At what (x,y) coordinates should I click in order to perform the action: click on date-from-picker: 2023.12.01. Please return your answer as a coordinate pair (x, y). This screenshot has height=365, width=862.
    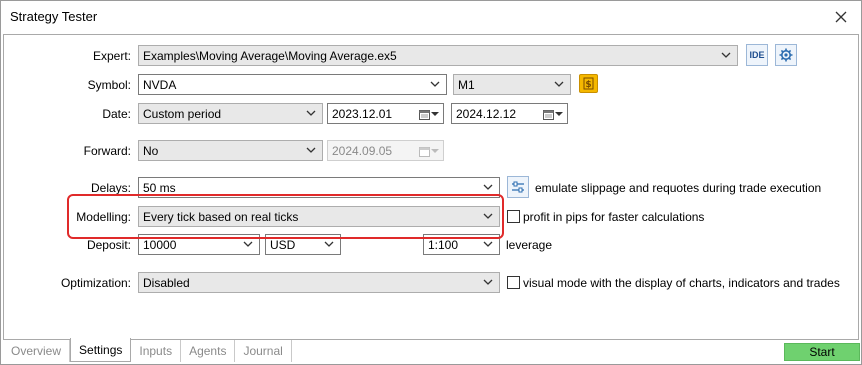
    Looking at the image, I should click on (385, 113).